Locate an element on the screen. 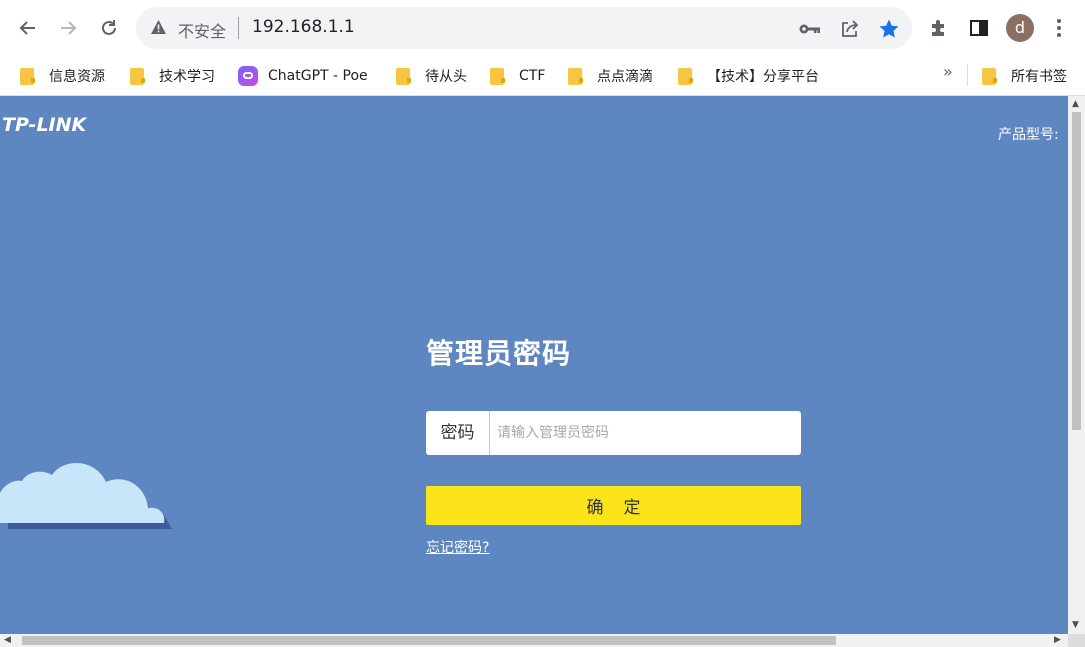 The height and width of the screenshot is (647, 1085). bookmark-label: 信息资源 is located at coordinates (77, 77).